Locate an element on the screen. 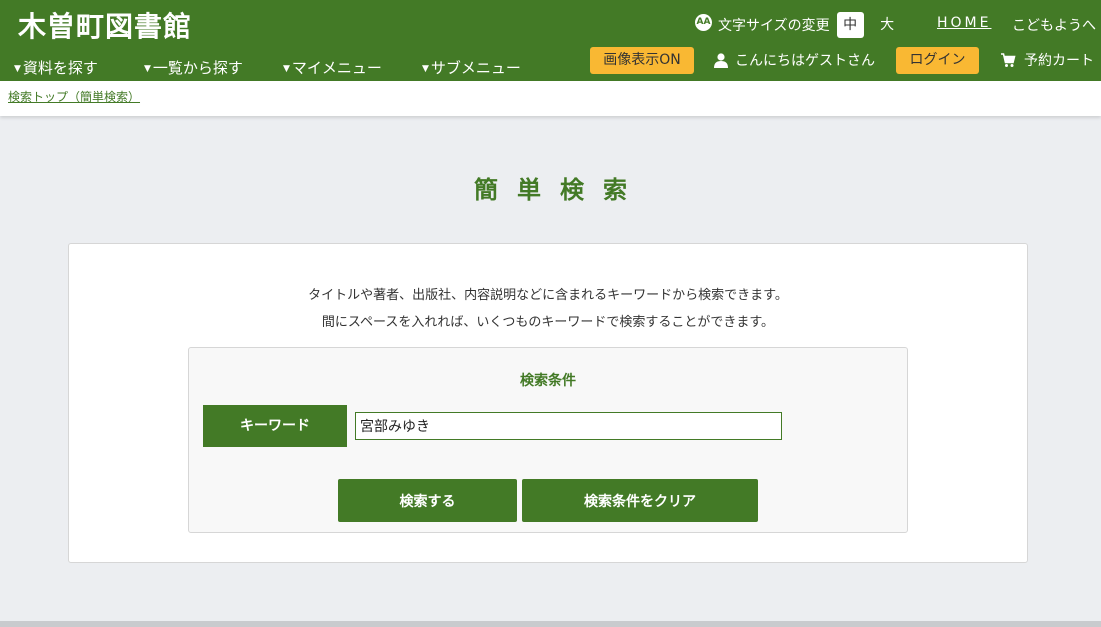  user-greeting: こんにちはゲストさん is located at coordinates (794, 60).